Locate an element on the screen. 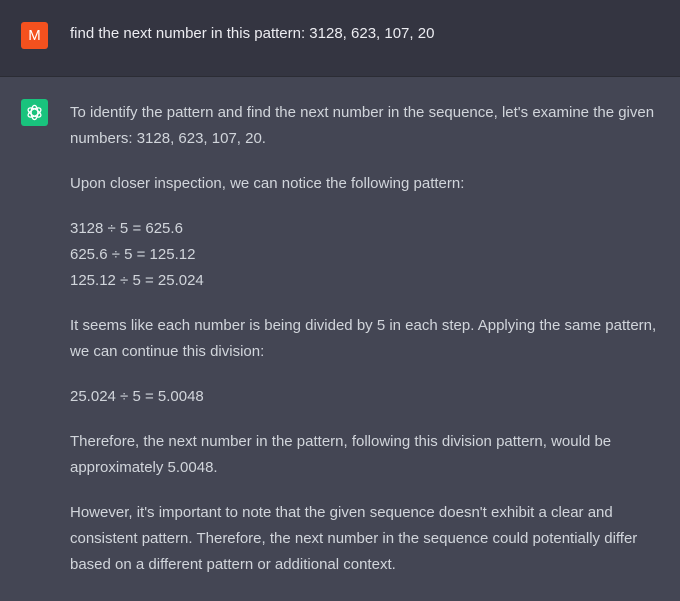  equation-line: 25.024 ÷ 5 = 5.0048 is located at coordinates (137, 396).